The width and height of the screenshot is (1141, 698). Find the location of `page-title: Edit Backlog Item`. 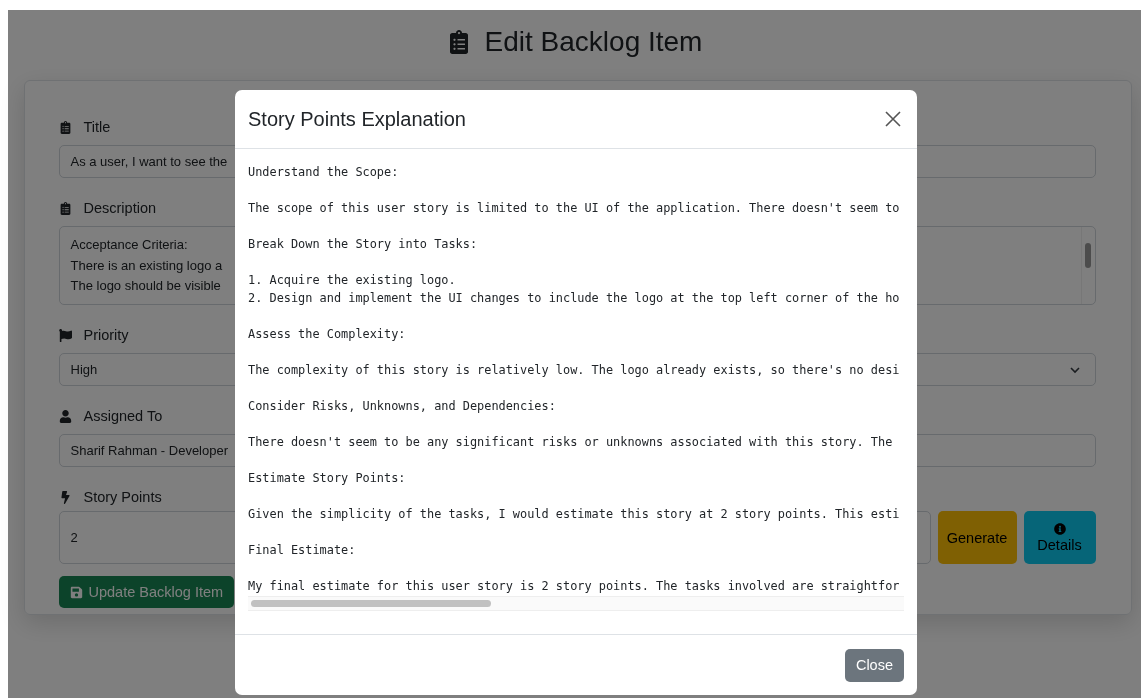

page-title: Edit Backlog Item is located at coordinates (593, 42).